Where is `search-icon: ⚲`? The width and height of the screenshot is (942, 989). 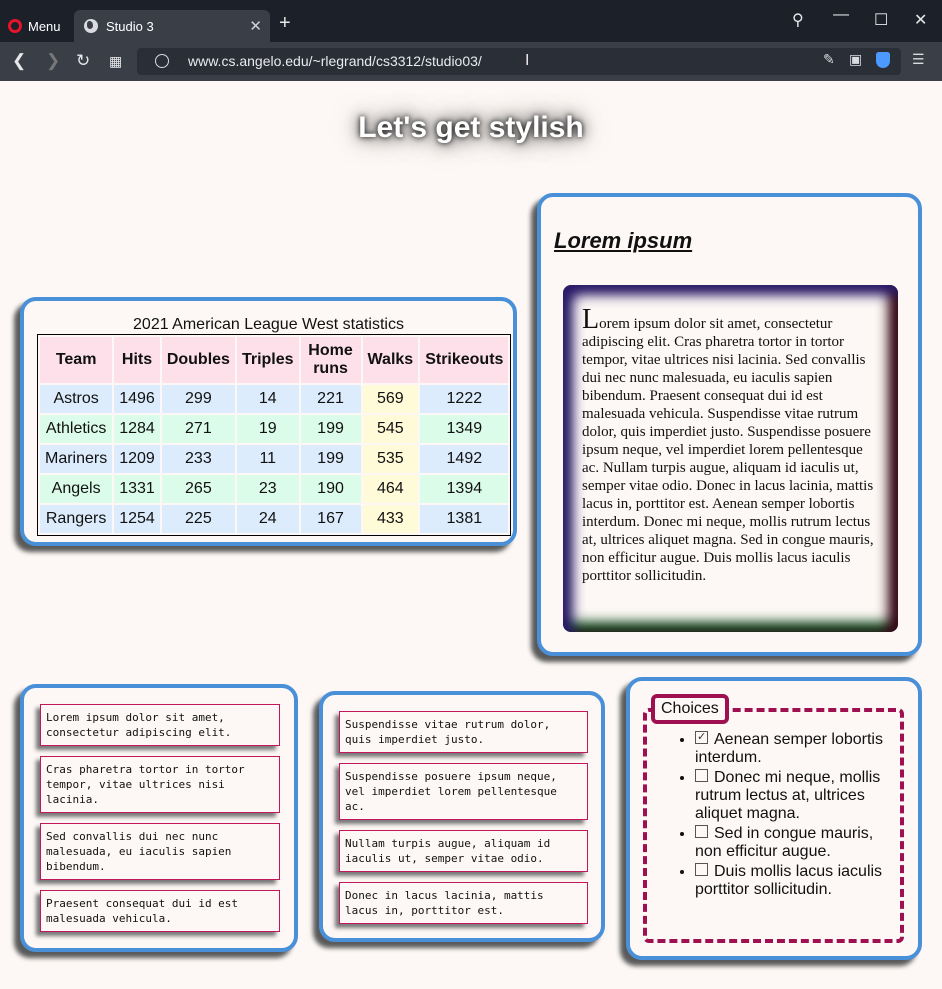 search-icon: ⚲ is located at coordinates (798, 20).